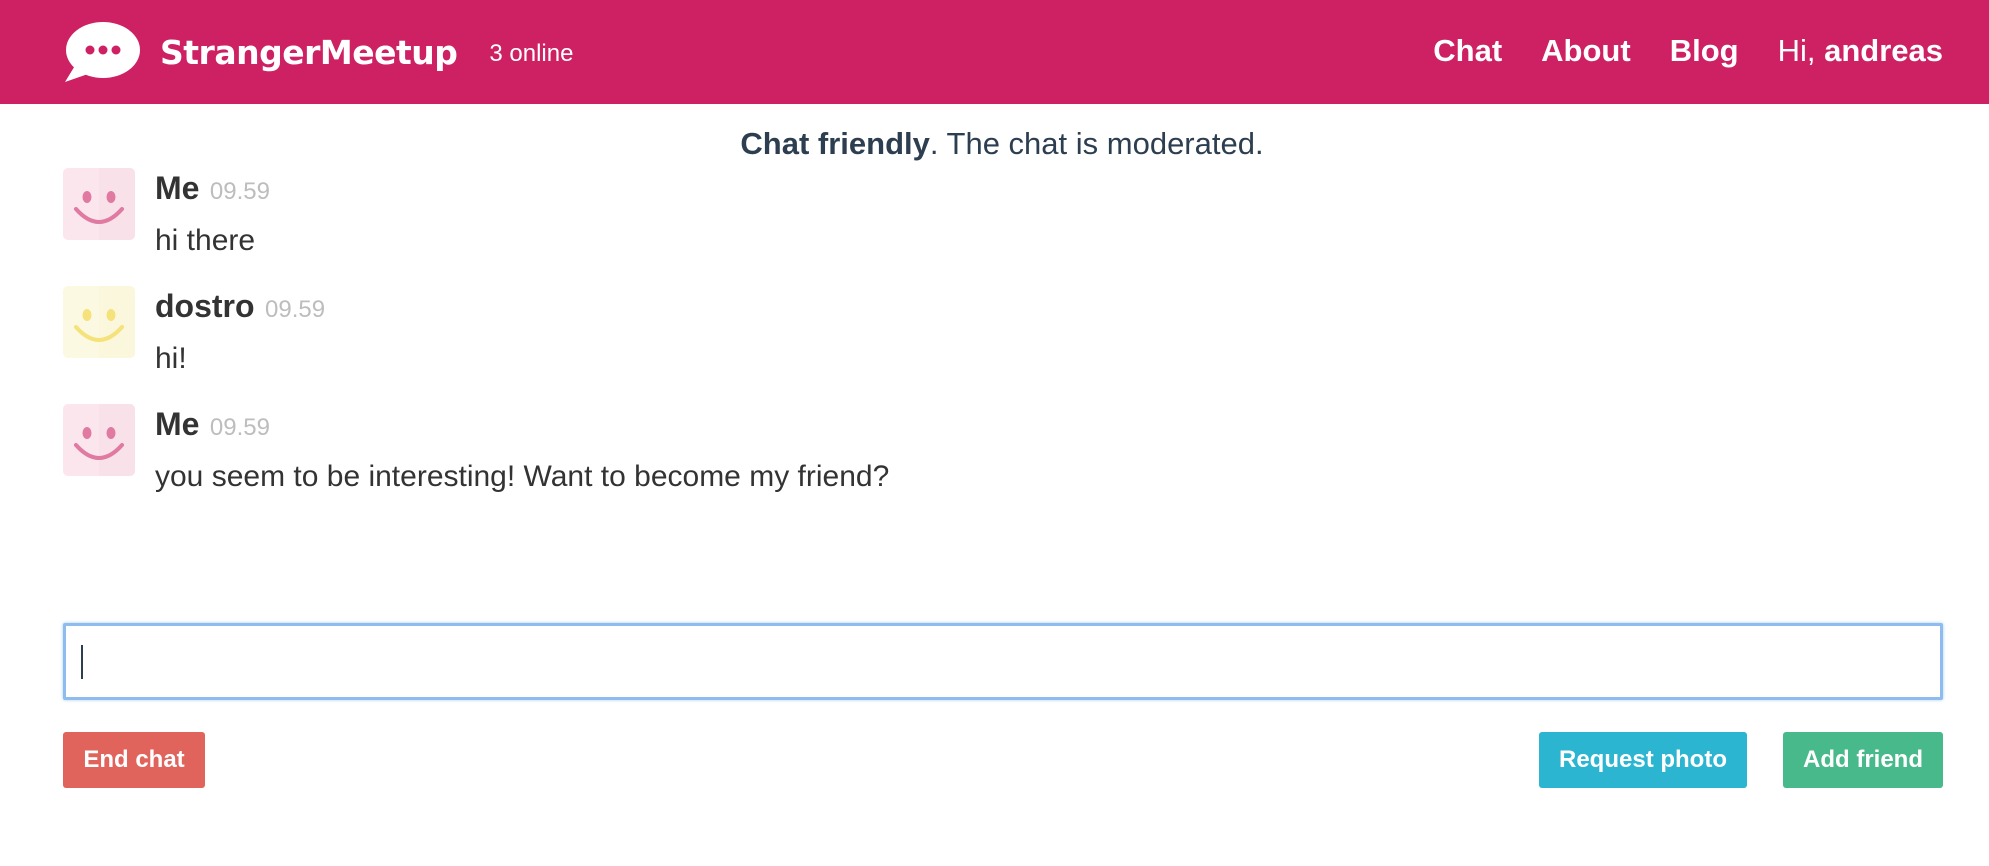  Describe the element at coordinates (1796, 50) in the screenshot. I see `greeting-prefix: Hi,` at that location.